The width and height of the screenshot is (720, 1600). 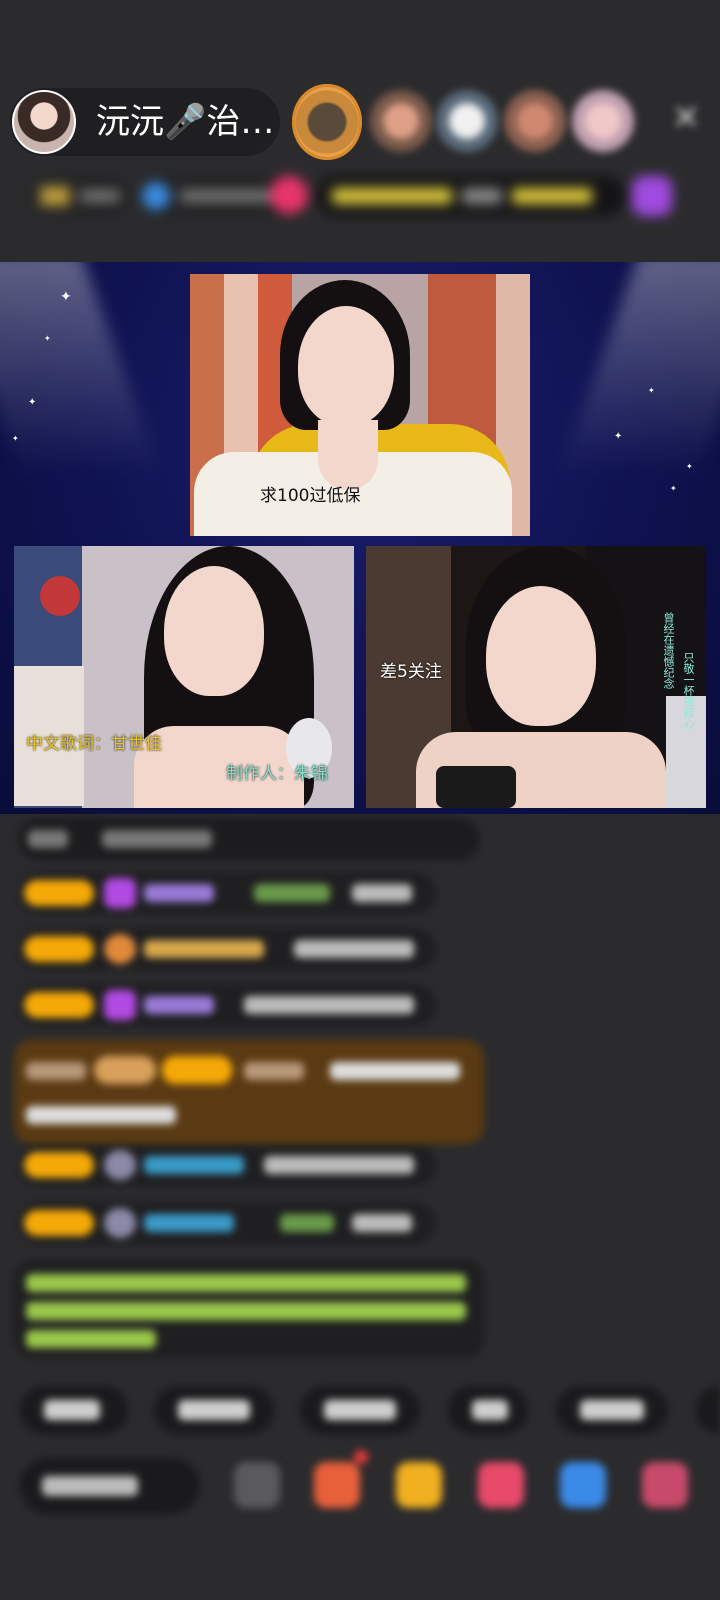 I want to click on heart-balloon, so click(x=60, y=596).